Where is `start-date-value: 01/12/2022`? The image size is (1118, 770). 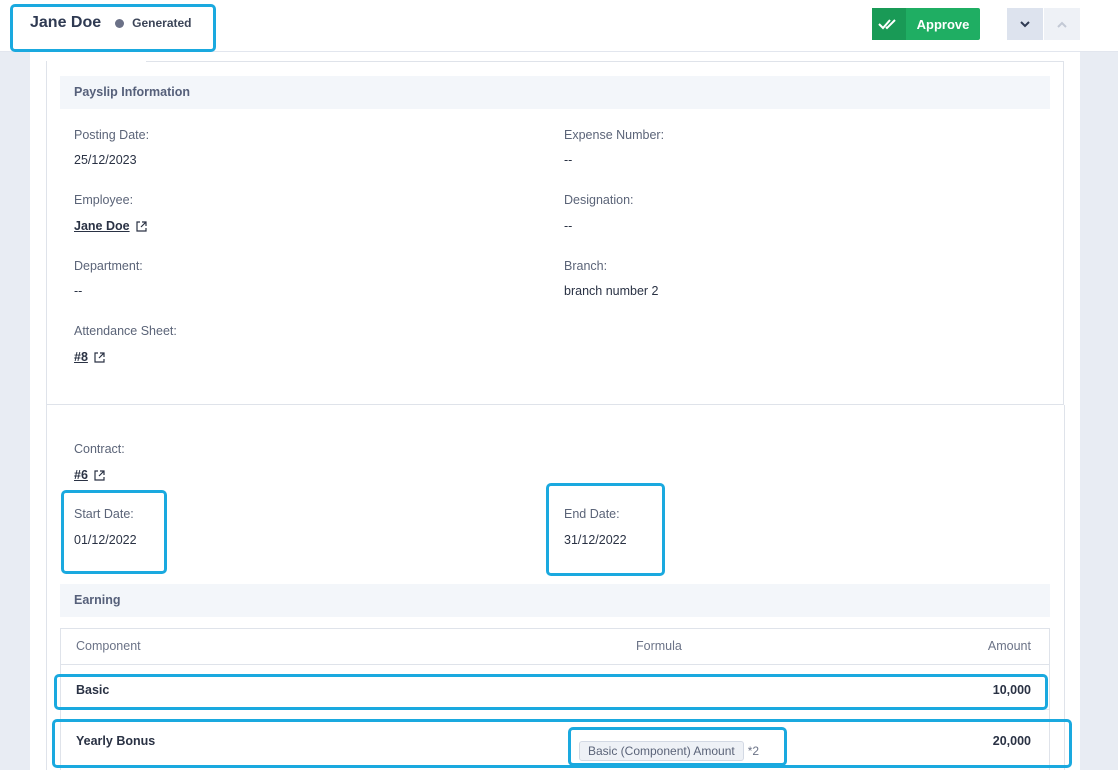 start-date-value: 01/12/2022 is located at coordinates (105, 540).